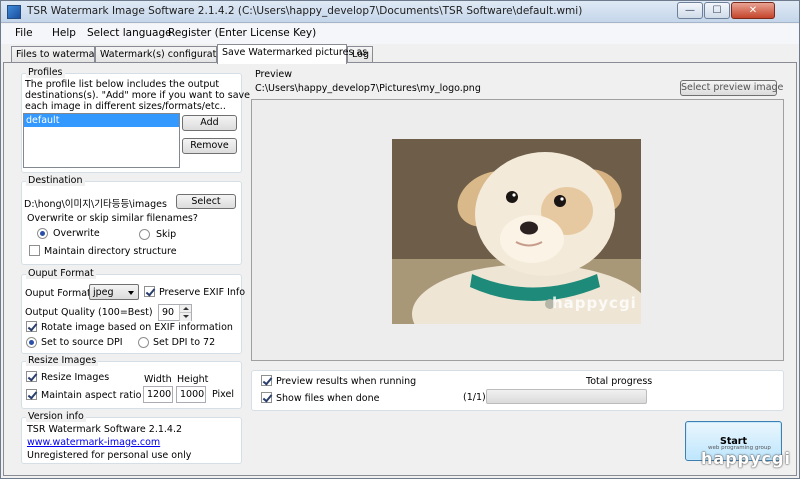  Describe the element at coordinates (717, 10) in the screenshot. I see `maximize-button: ☐` at that location.